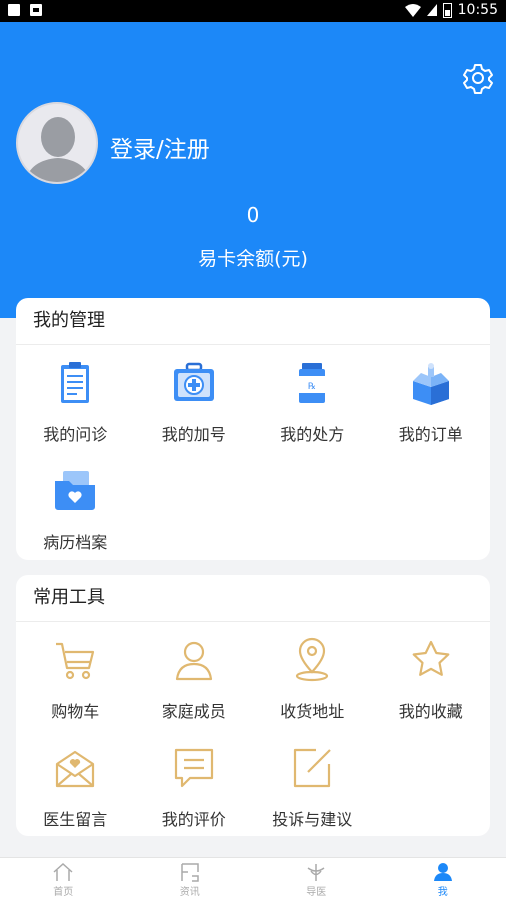  What do you see at coordinates (194, 768) in the screenshot?
I see `comment-icon` at bounding box center [194, 768].